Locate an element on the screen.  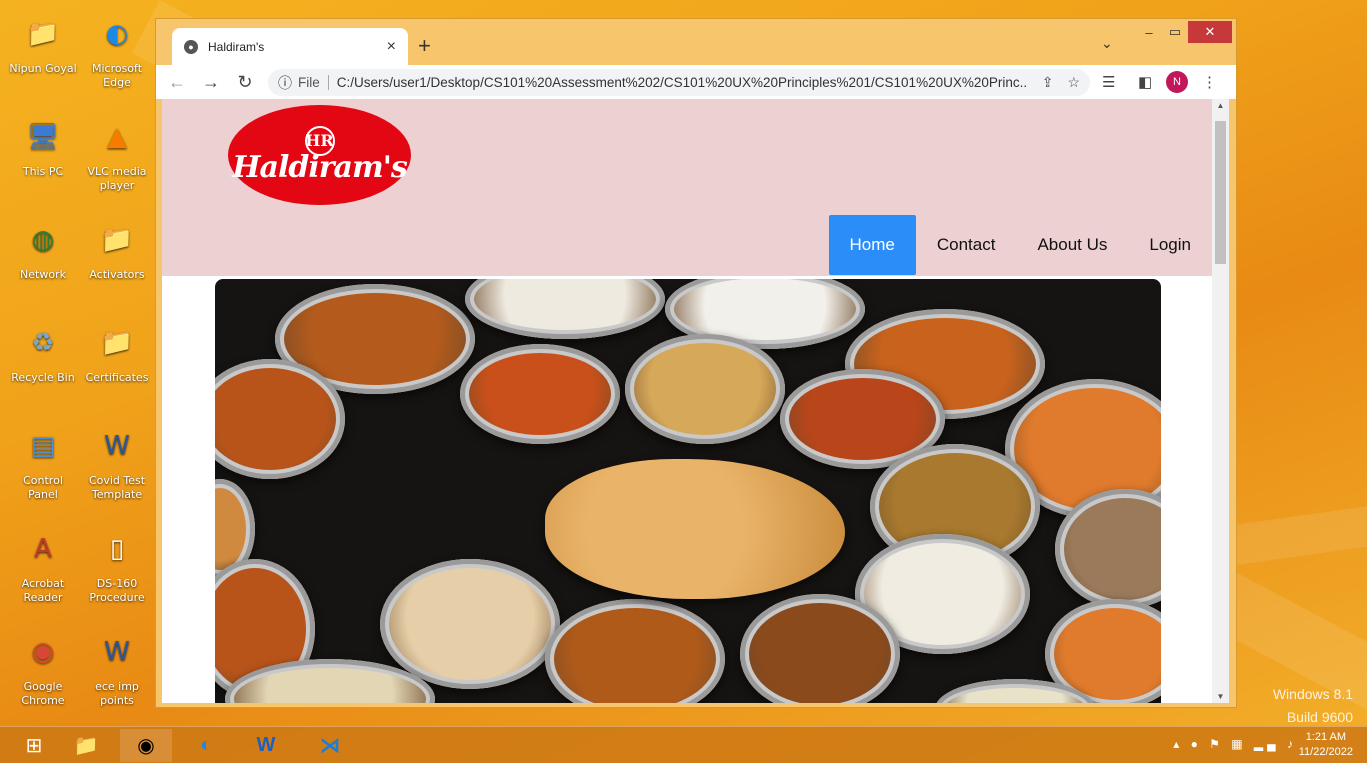
vertical-scrollbar: ▲ ▼ is located at coordinates (1220, 401).